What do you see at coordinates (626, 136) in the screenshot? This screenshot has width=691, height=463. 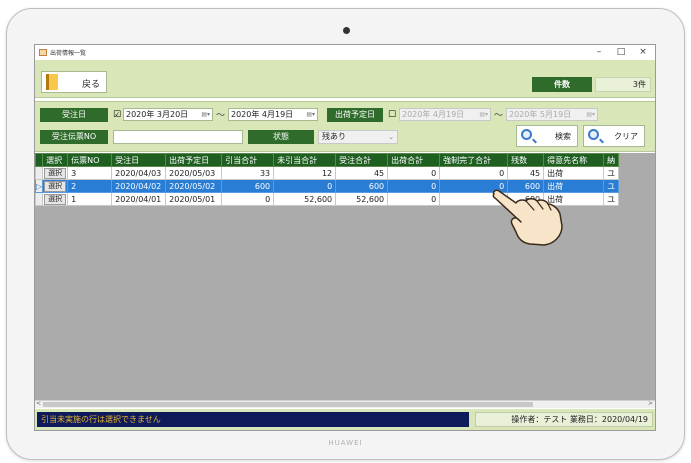 I see `clear-button-label: クリア` at bounding box center [626, 136].